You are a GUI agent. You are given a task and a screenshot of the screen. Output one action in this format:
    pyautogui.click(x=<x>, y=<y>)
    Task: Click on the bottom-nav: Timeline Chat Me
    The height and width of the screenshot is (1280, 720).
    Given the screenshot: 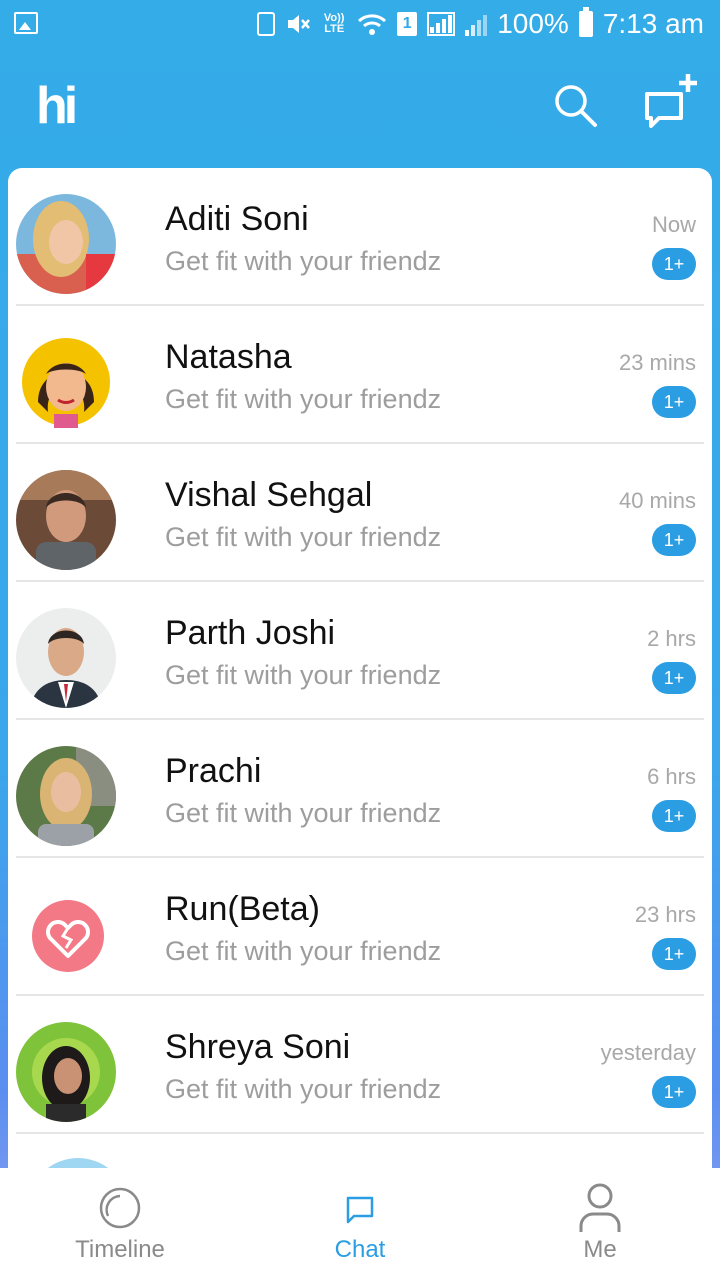 What is the action you would take?
    pyautogui.click(x=360, y=1224)
    